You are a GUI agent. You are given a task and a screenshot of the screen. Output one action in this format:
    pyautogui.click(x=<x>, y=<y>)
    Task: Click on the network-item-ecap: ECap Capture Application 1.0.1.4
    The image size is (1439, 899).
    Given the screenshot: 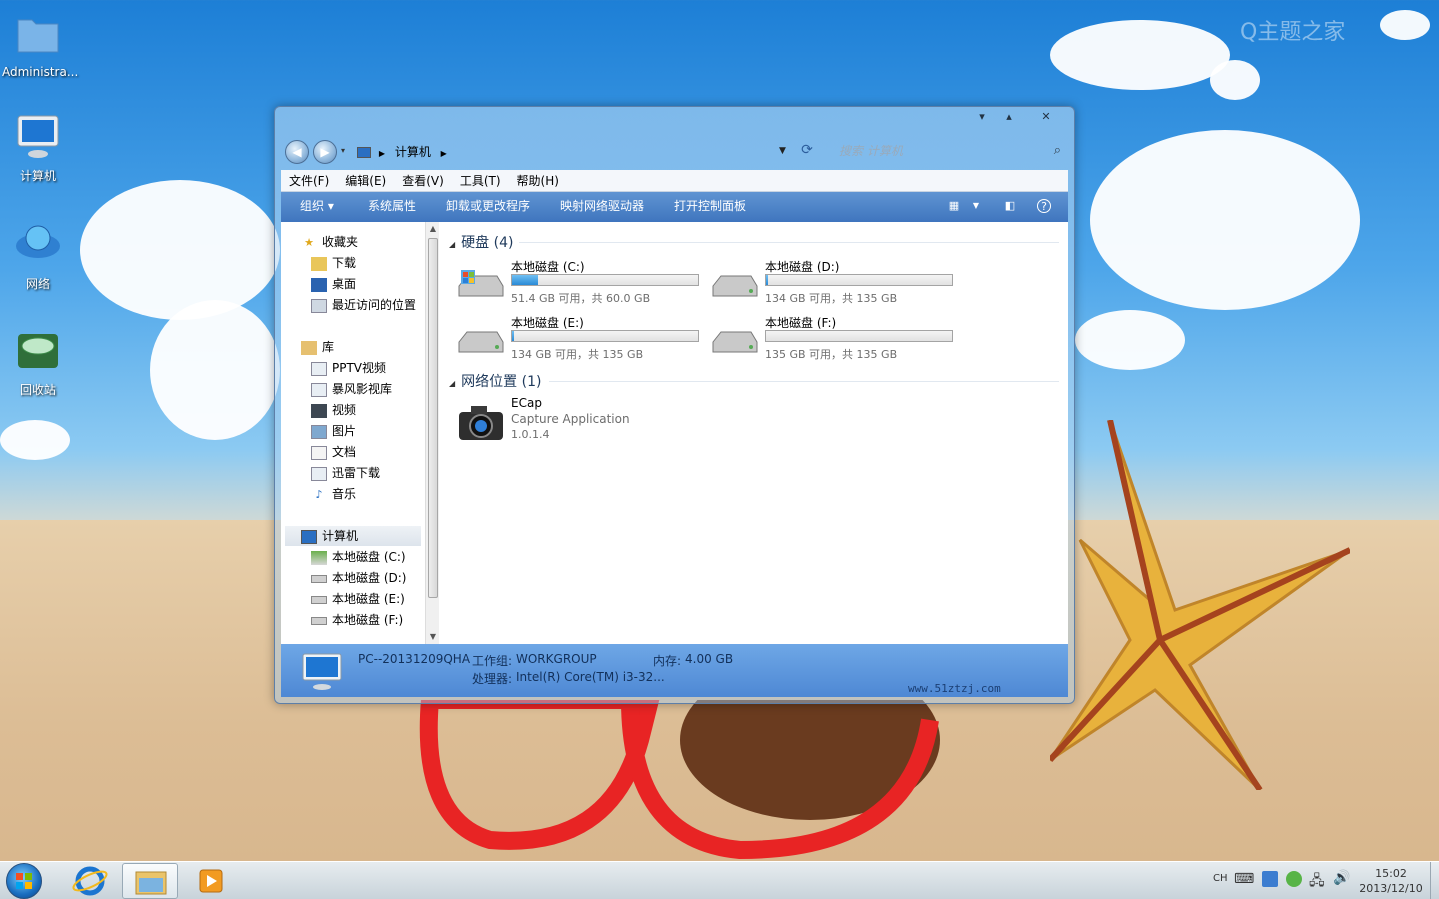 What is the action you would take?
    pyautogui.click(x=587, y=421)
    